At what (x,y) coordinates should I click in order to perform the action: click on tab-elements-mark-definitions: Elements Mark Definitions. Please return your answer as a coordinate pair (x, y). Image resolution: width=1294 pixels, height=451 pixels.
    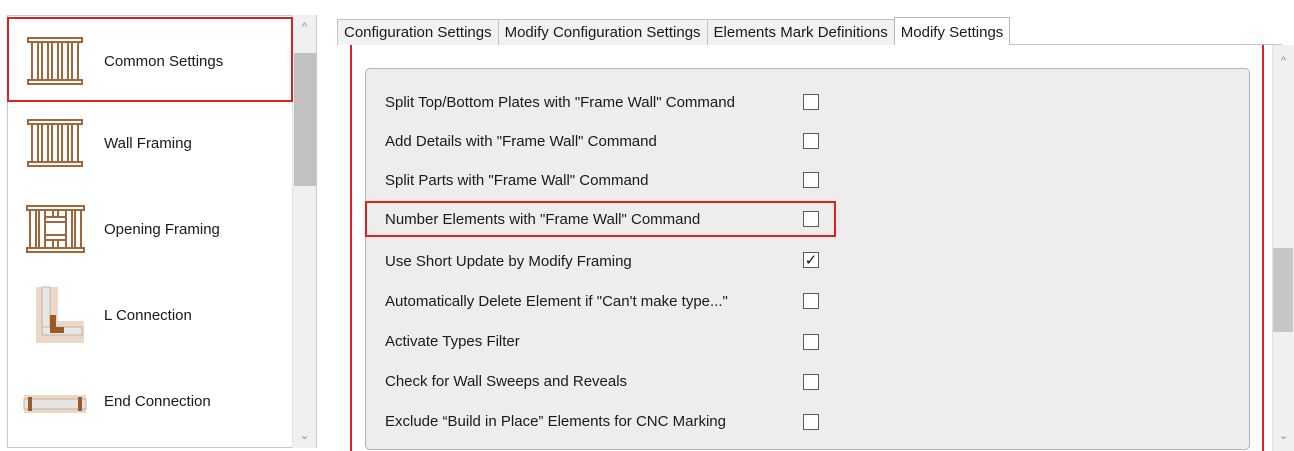
    Looking at the image, I should click on (800, 32).